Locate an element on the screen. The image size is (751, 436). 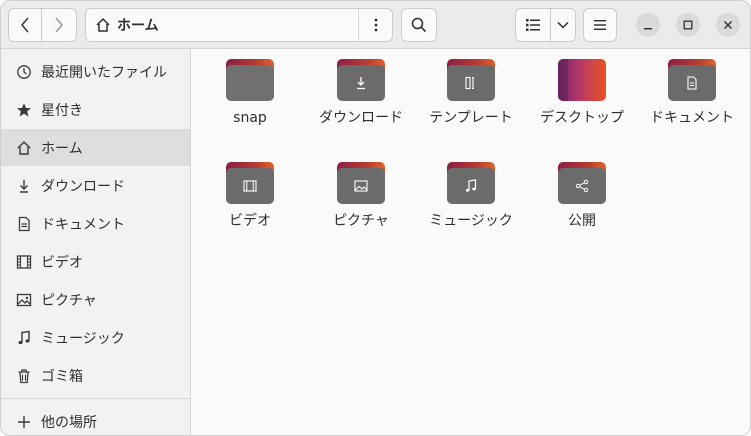
pictures-folder-icon is located at coordinates (361, 183).